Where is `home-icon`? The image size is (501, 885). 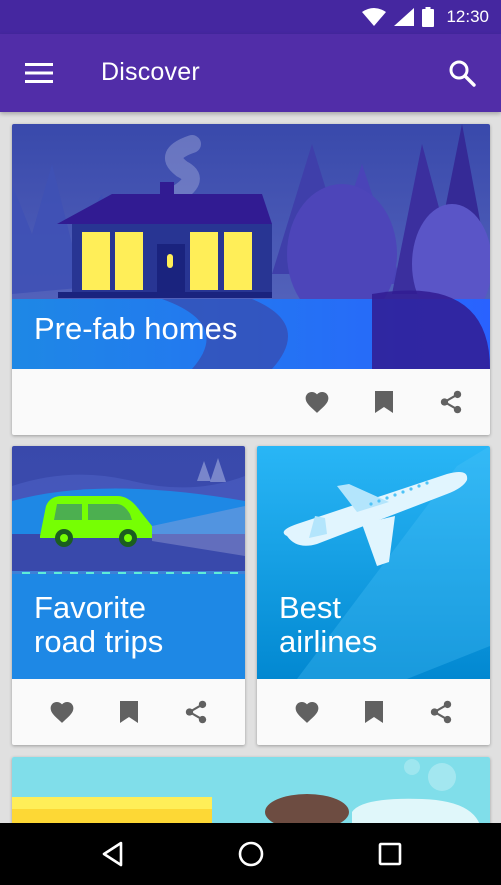 home-icon is located at coordinates (251, 854).